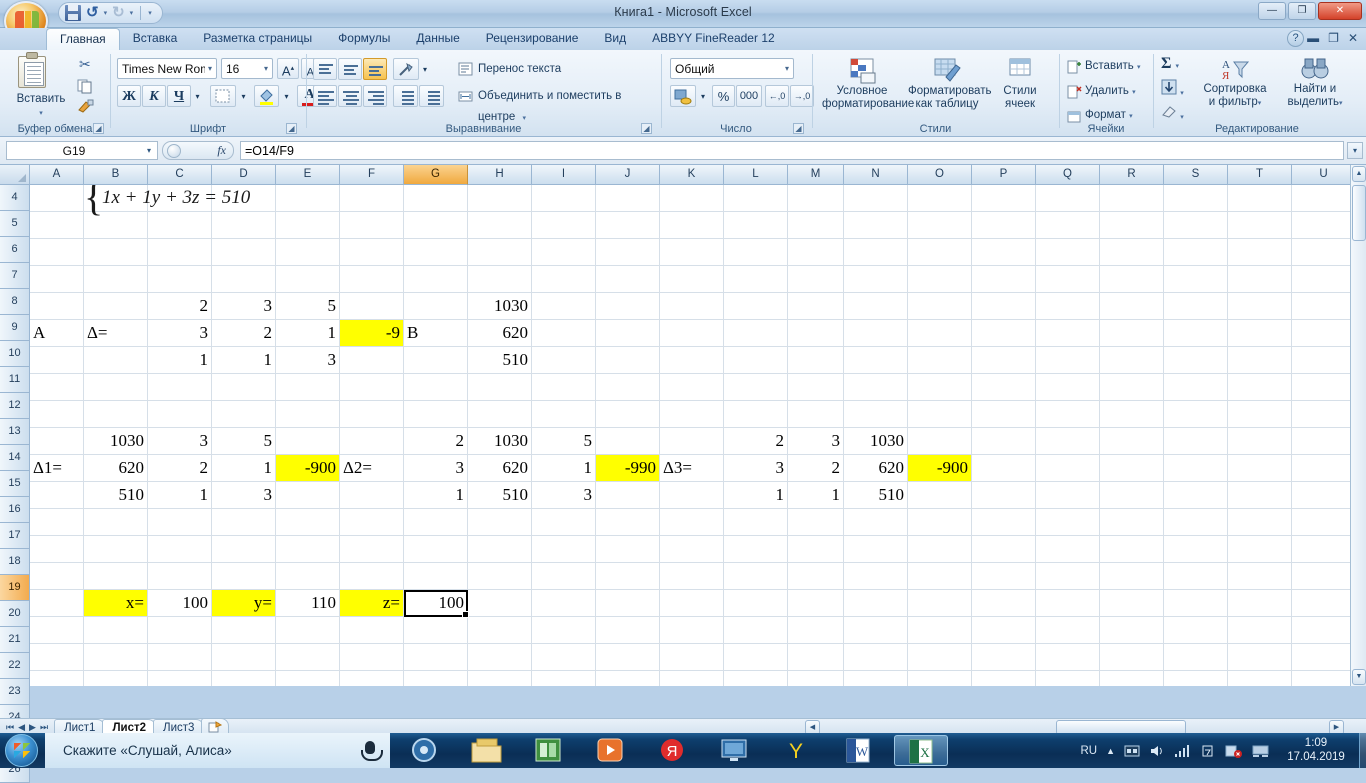 The height and width of the screenshot is (783, 1366). I want to click on grow-font-button: A▴, so click(288, 68).